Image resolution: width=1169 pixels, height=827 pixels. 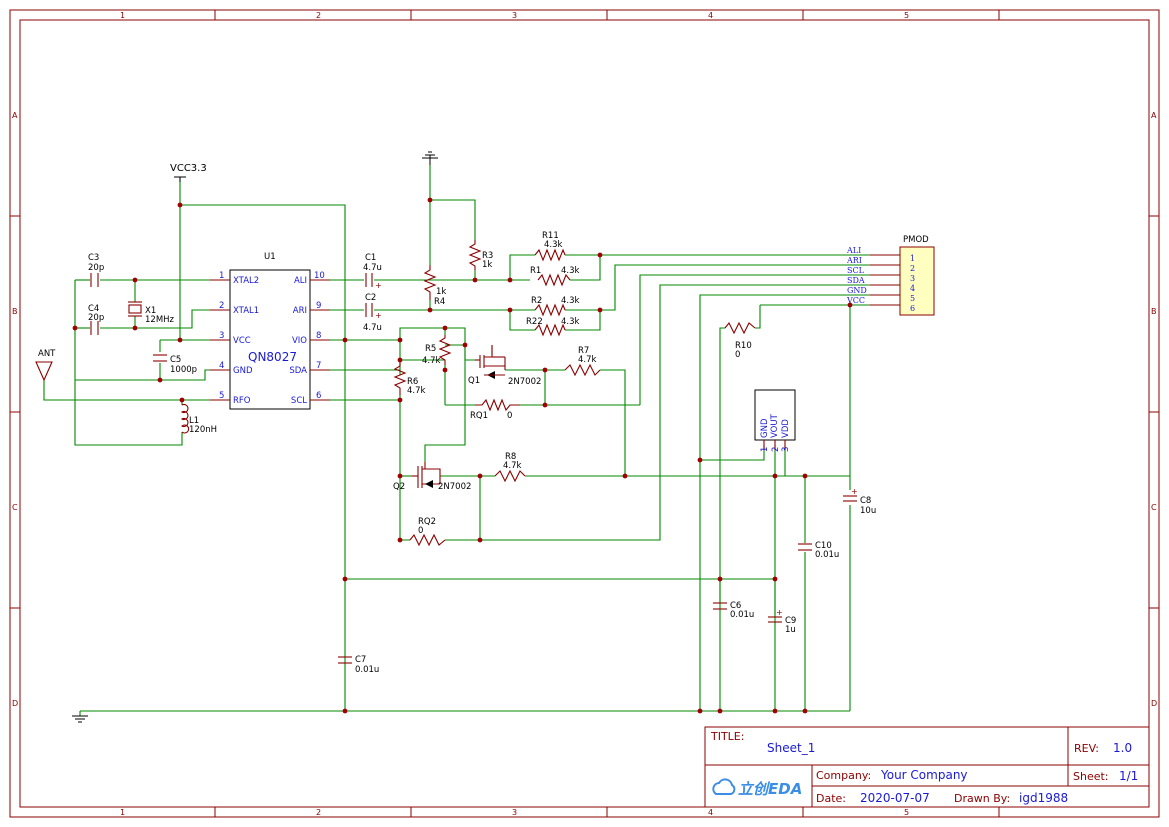 I want to click on resistor-rq1: RQ1 0, so click(x=495, y=409).